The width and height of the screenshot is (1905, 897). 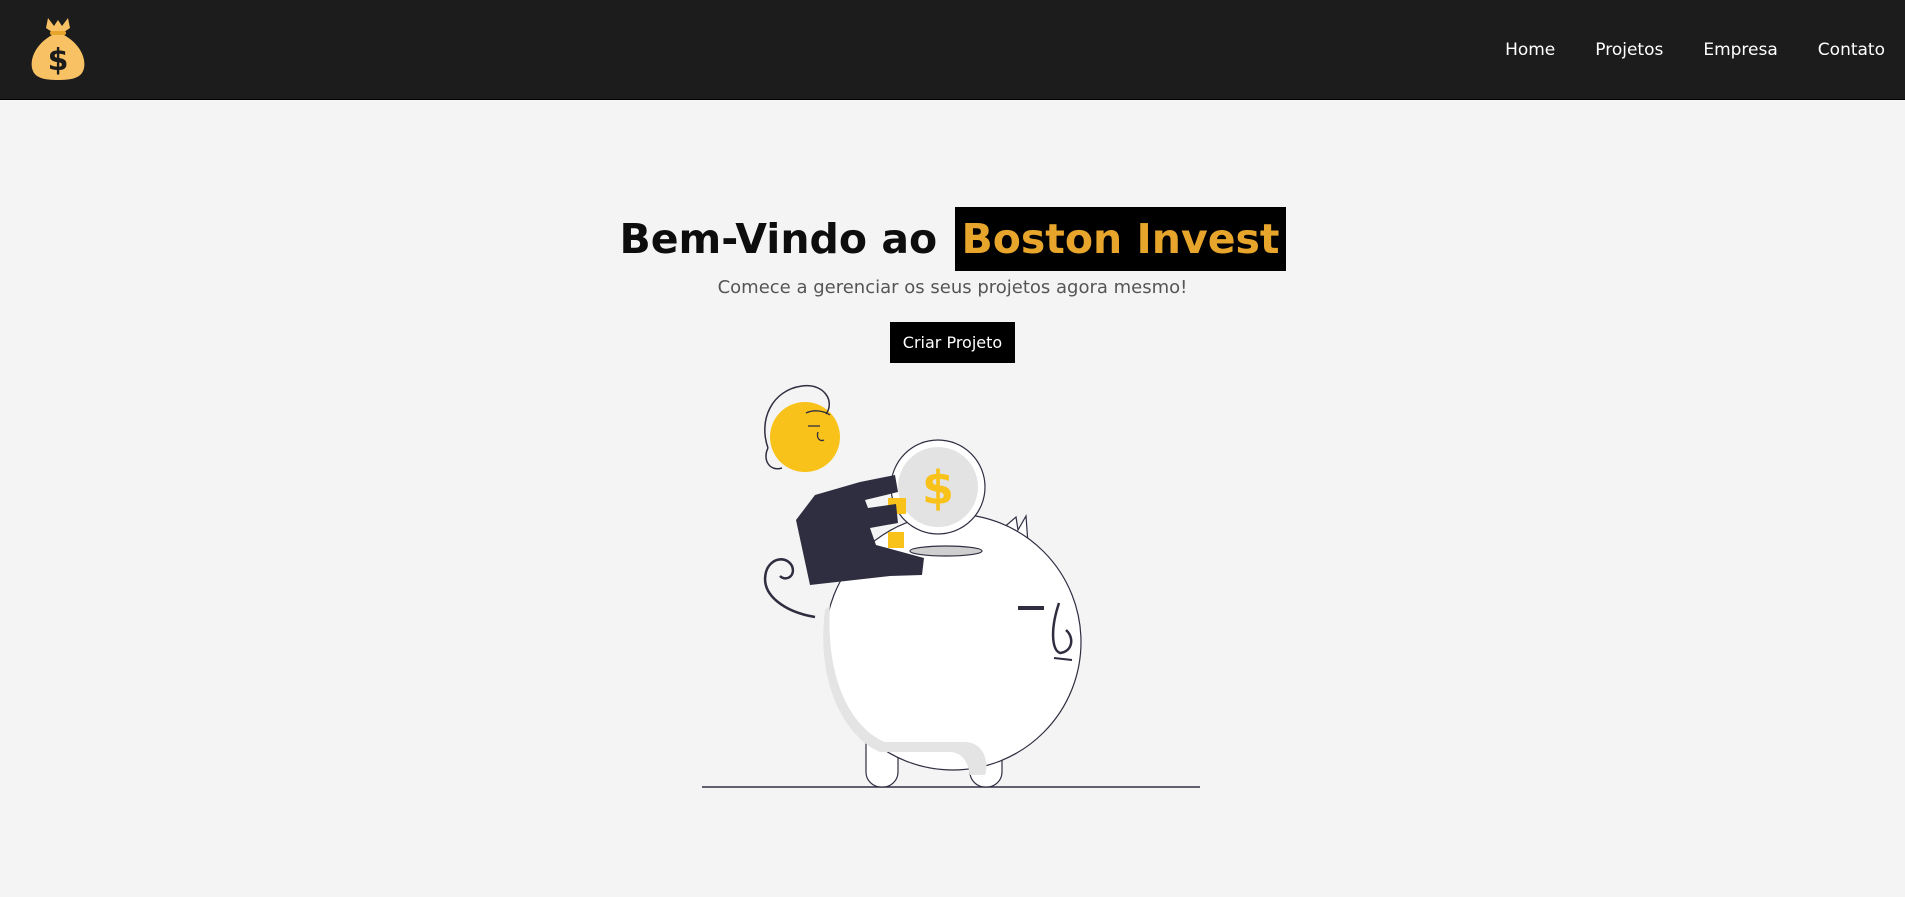 What do you see at coordinates (951, 586) in the screenshot?
I see `piggy-bank-illustration: $` at bounding box center [951, 586].